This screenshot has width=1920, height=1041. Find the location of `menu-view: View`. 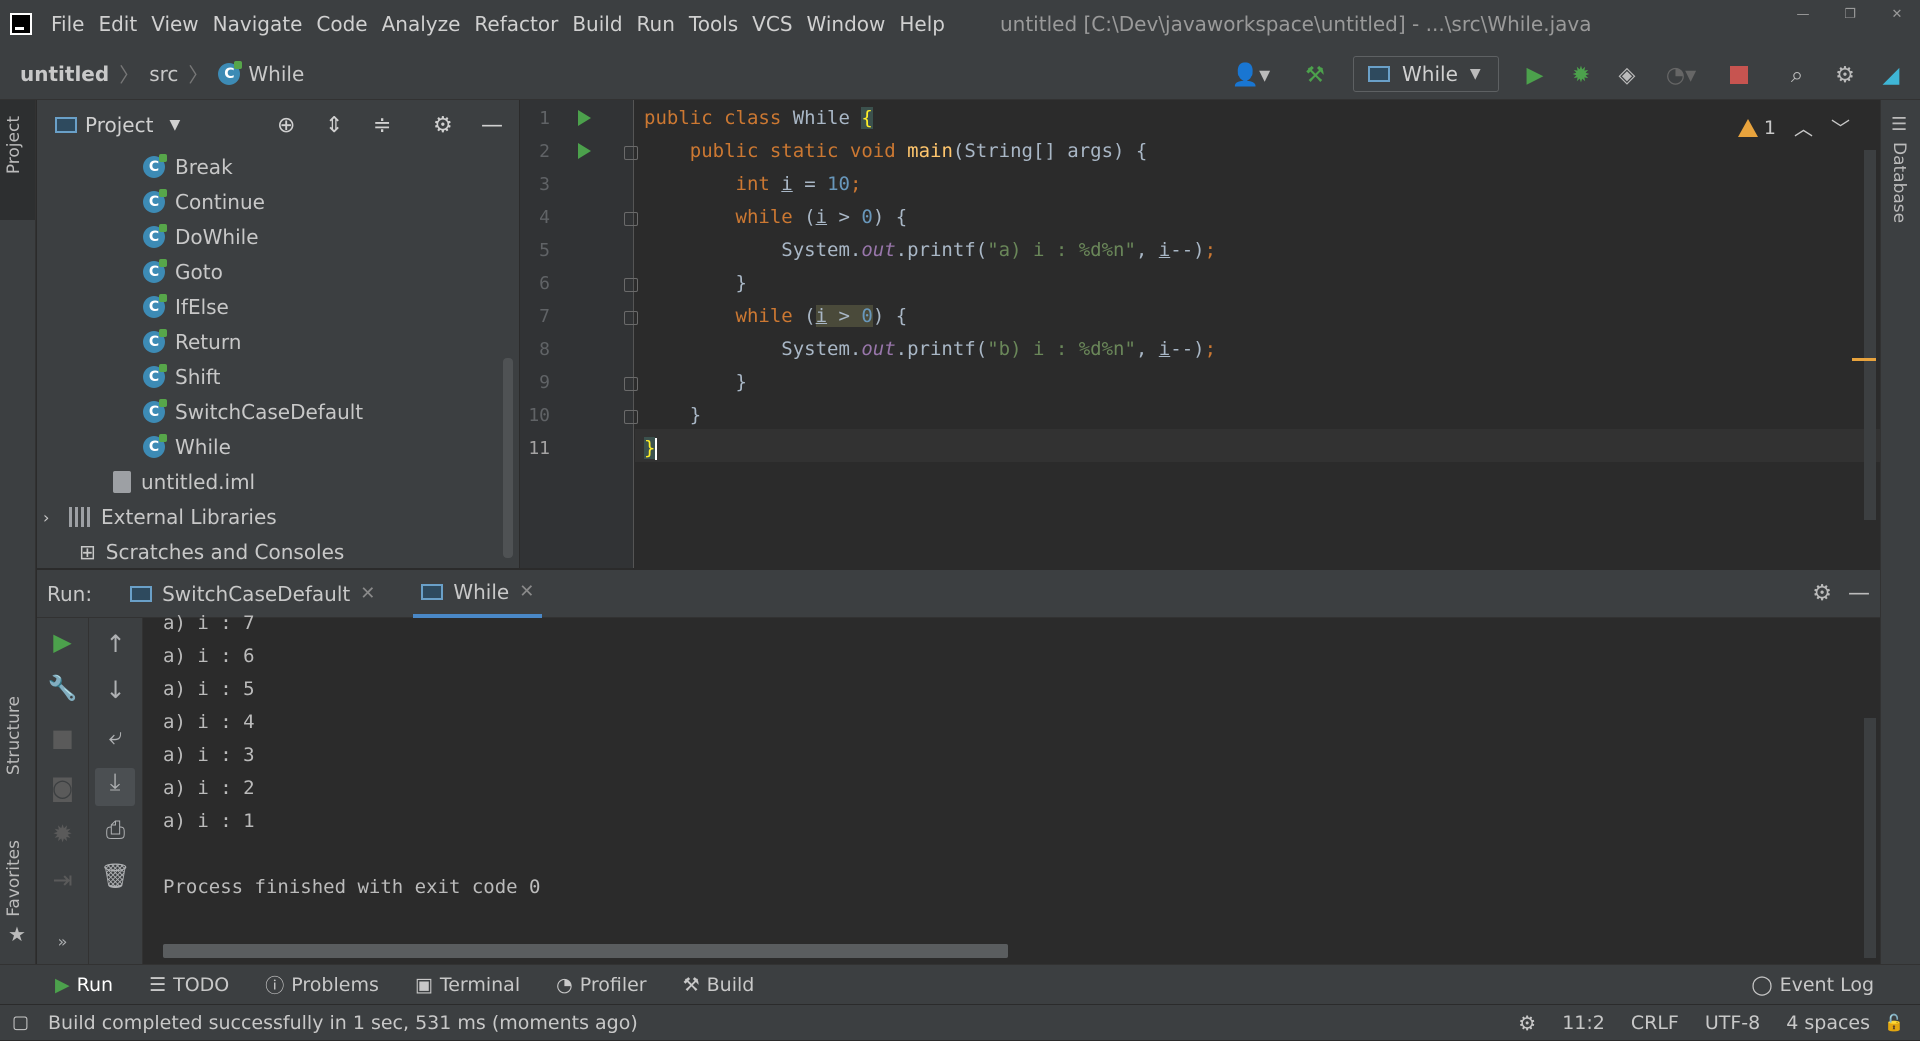

menu-view: View is located at coordinates (174, 24).